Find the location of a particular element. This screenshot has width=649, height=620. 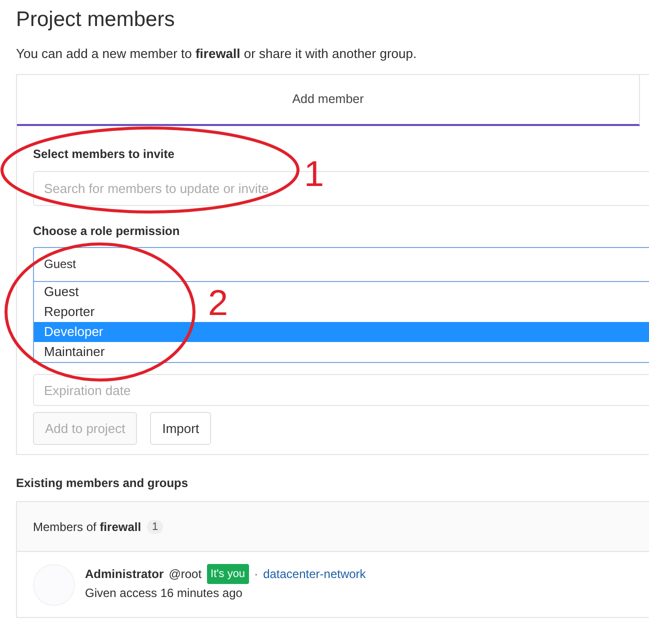

field-label: Choose a role permission is located at coordinates (107, 231).